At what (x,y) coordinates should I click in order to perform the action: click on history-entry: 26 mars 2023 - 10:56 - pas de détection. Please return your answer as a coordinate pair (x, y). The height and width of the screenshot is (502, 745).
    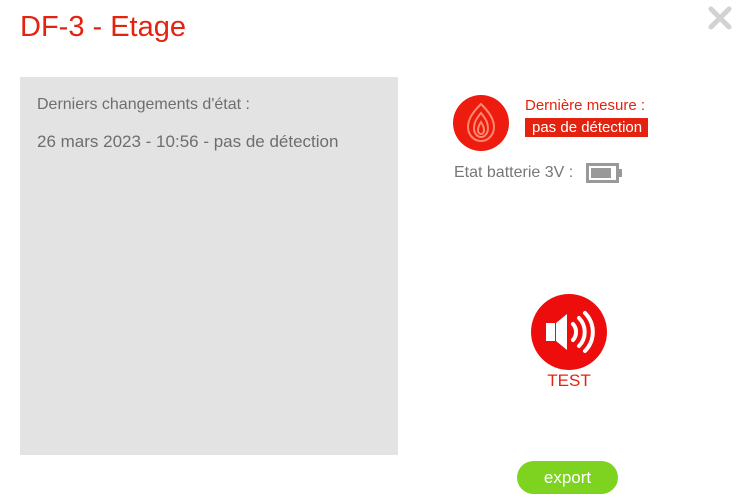
    Looking at the image, I should click on (188, 141).